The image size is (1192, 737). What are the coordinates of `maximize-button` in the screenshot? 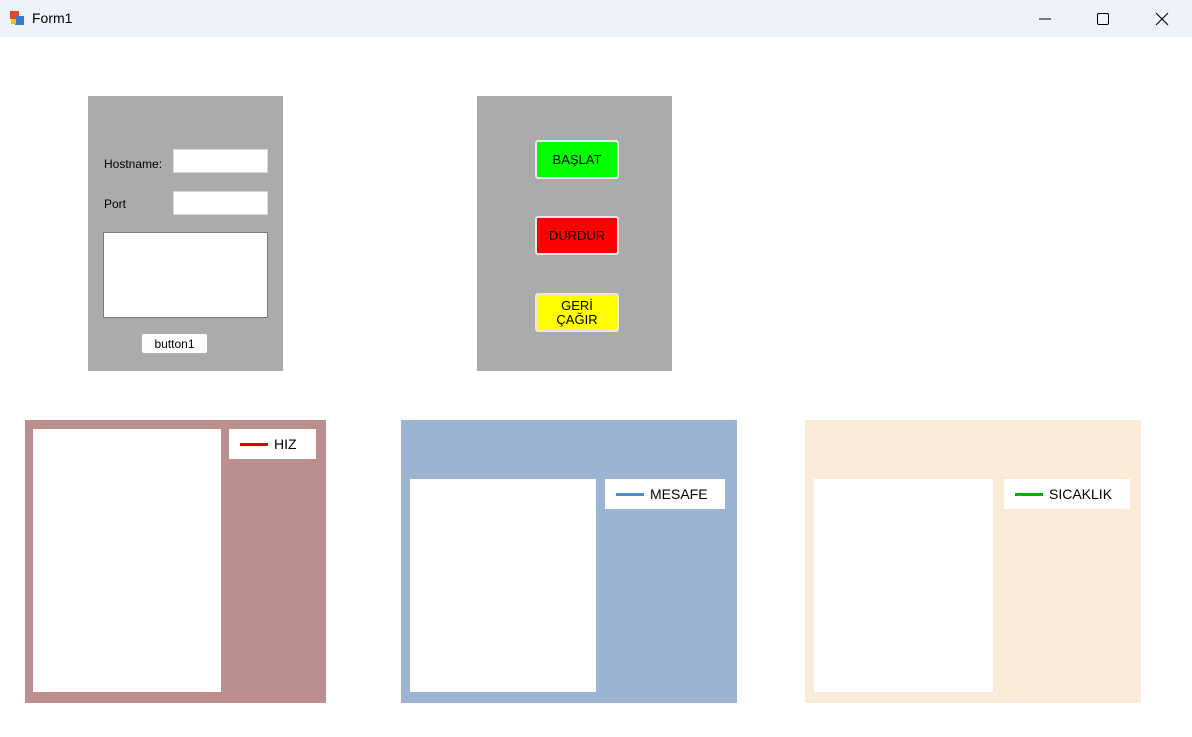 It's located at (1103, 18).